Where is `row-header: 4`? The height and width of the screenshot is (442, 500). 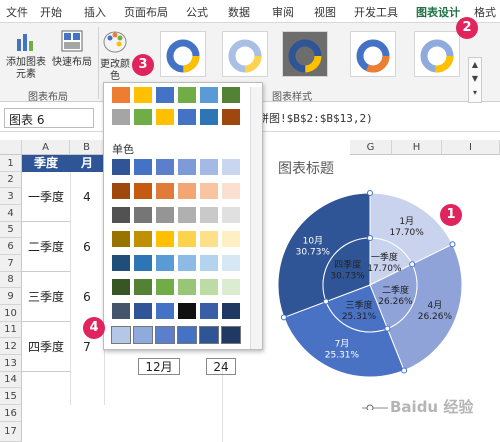
row-header: 4 is located at coordinates (11, 213).